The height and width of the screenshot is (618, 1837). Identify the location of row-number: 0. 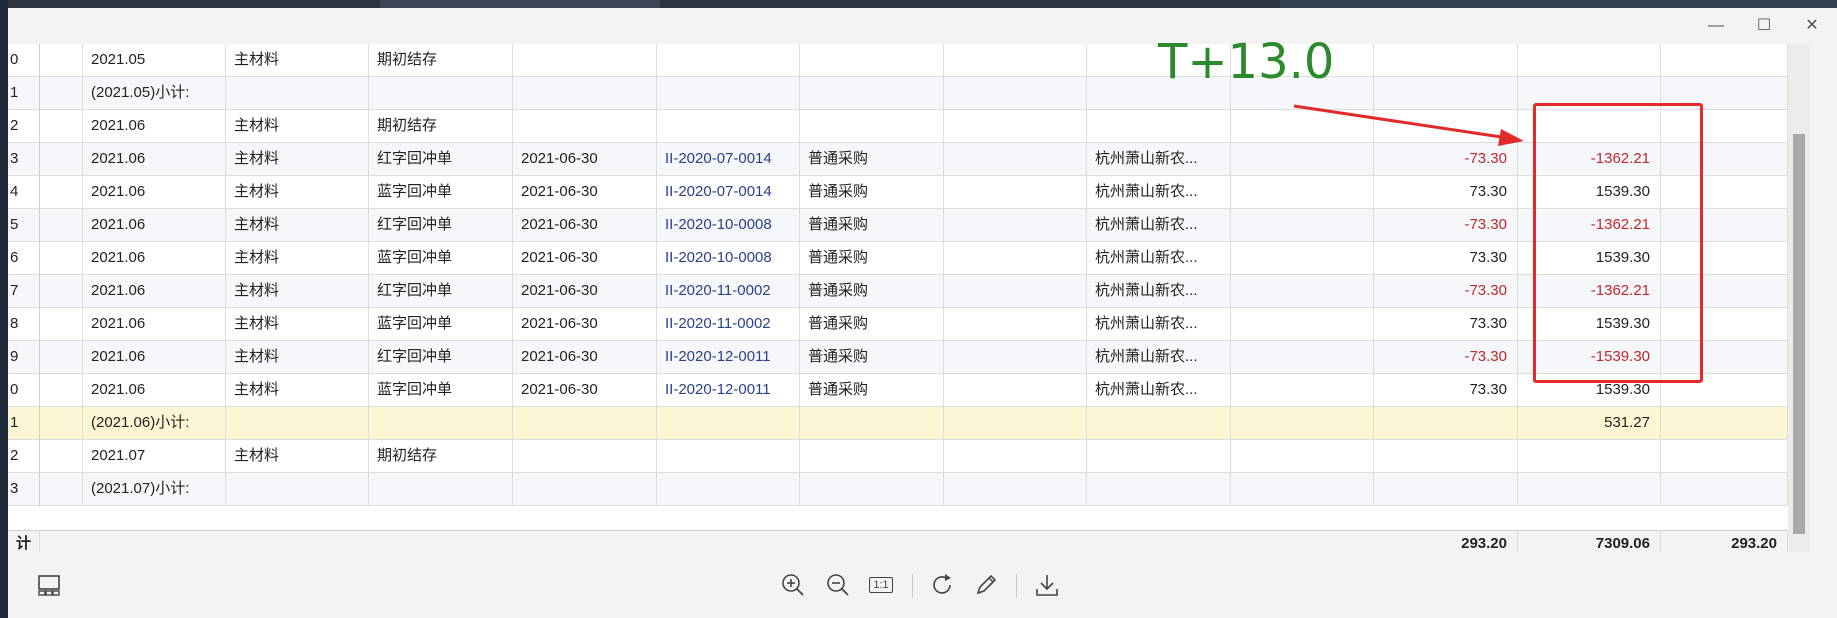
(24, 60).